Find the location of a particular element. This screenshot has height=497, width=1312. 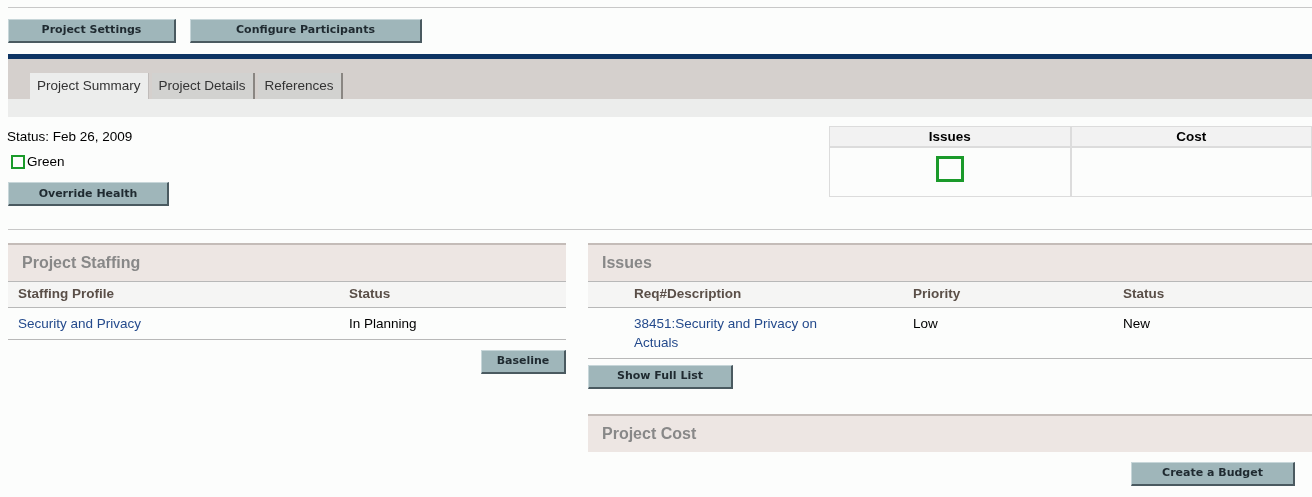

tab: Project Summary is located at coordinates (89, 86).